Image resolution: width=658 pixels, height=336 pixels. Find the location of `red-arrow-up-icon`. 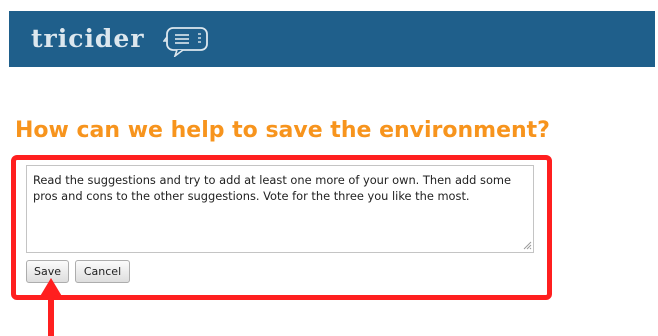

red-arrow-up-icon is located at coordinates (51, 307).